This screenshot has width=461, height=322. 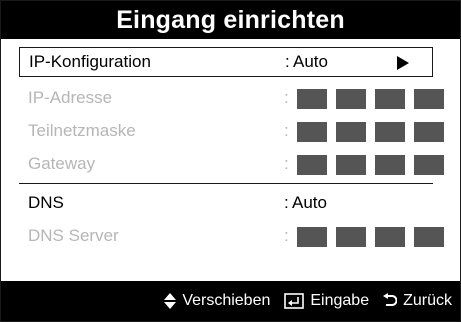 What do you see at coordinates (370, 132) in the screenshot?
I see `subnet-mask-field` at bounding box center [370, 132].